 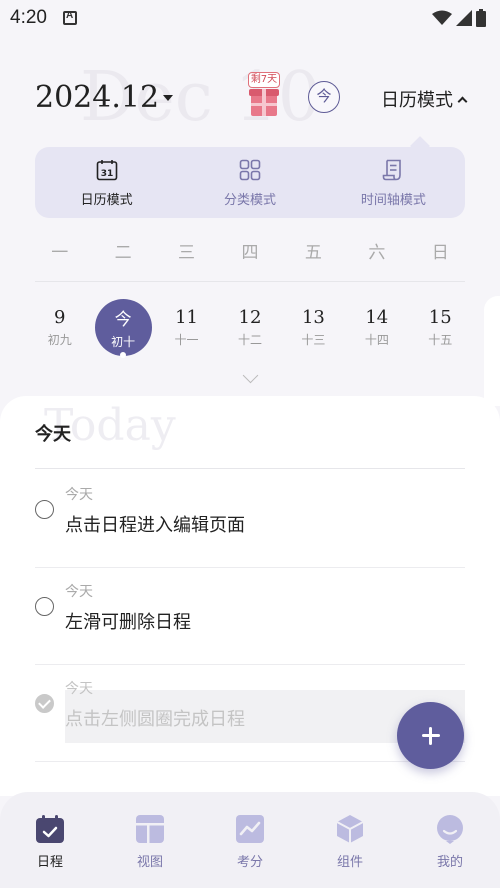 I want to click on add-schedule-button, so click(x=430, y=735).